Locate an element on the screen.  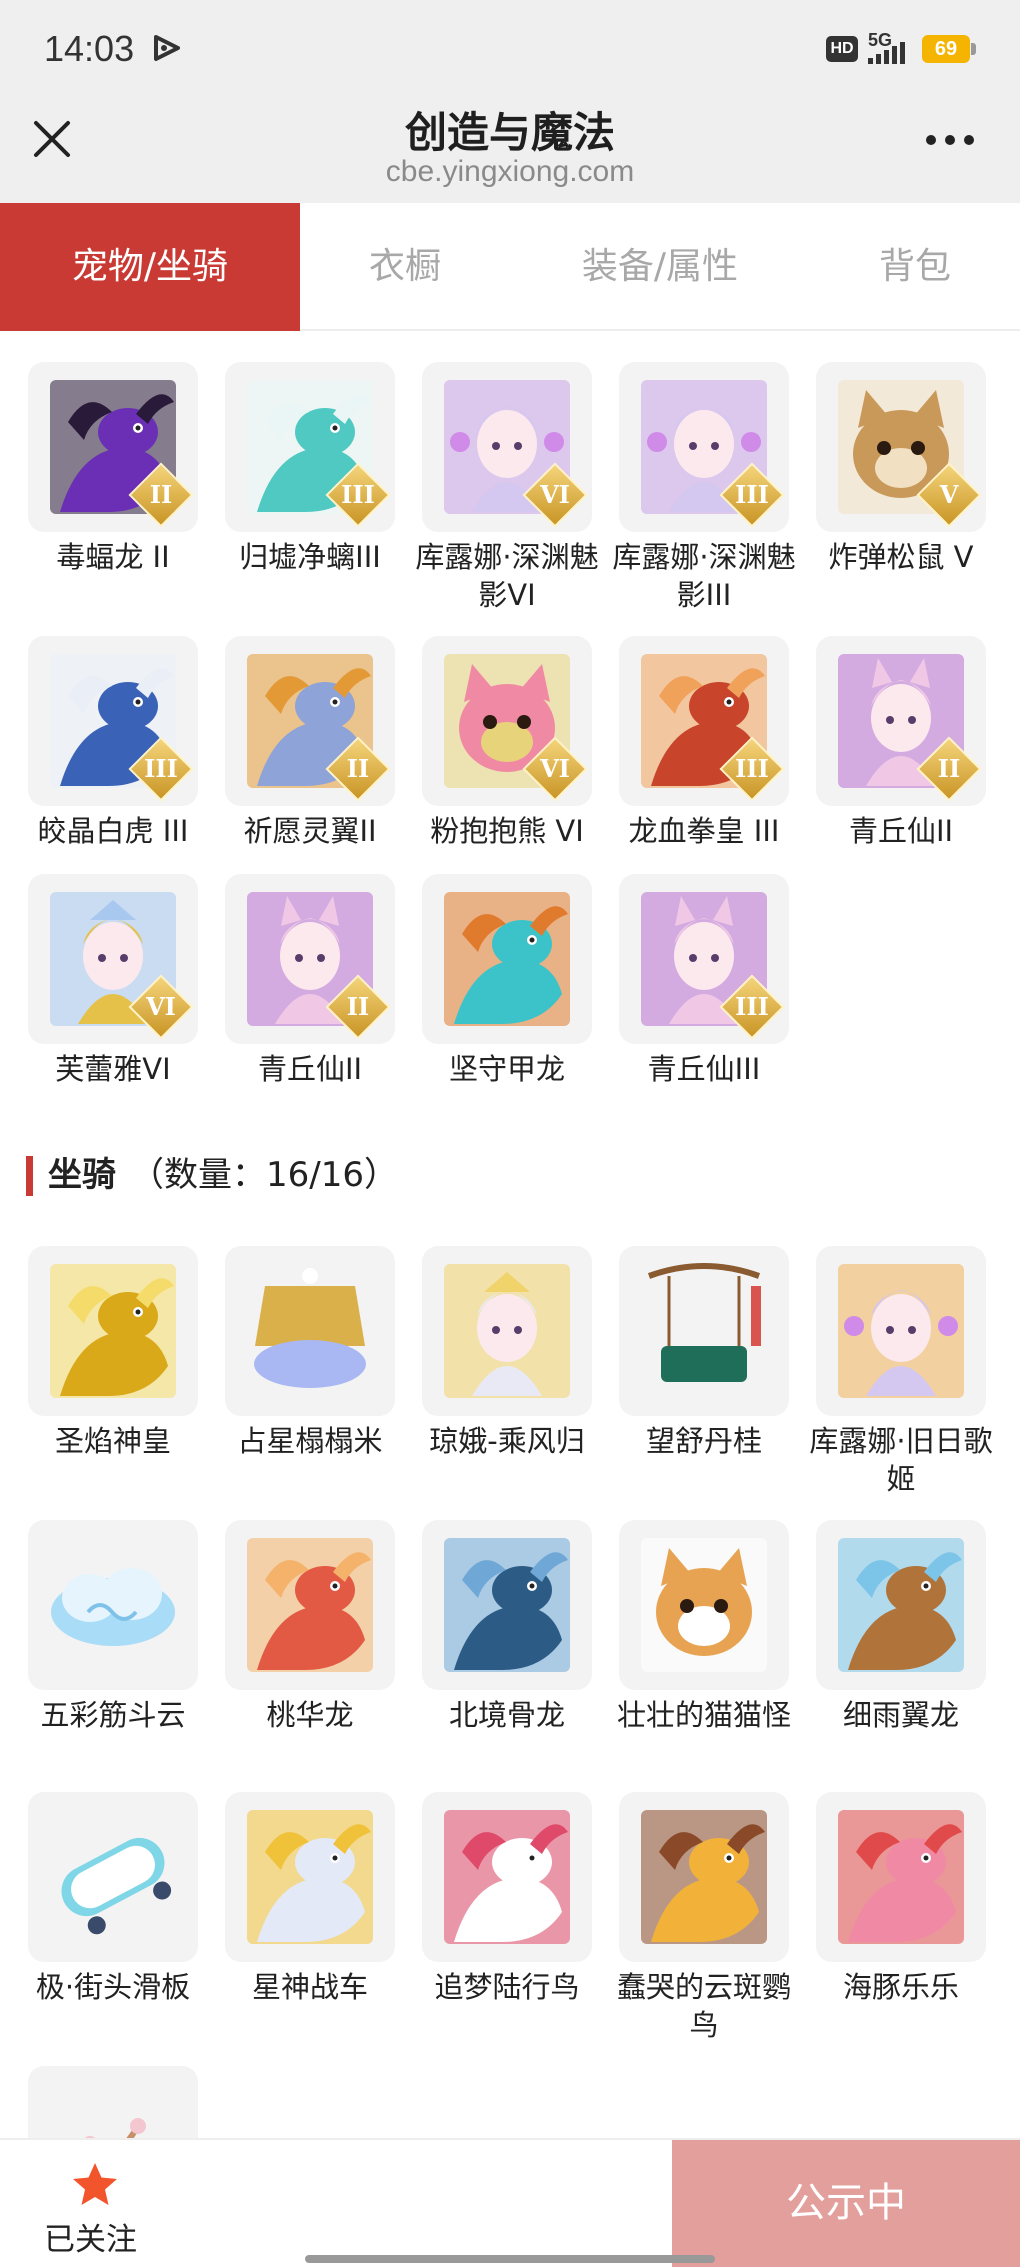
pet-name: 芙蕾雅VI is located at coordinates (113, 1069).